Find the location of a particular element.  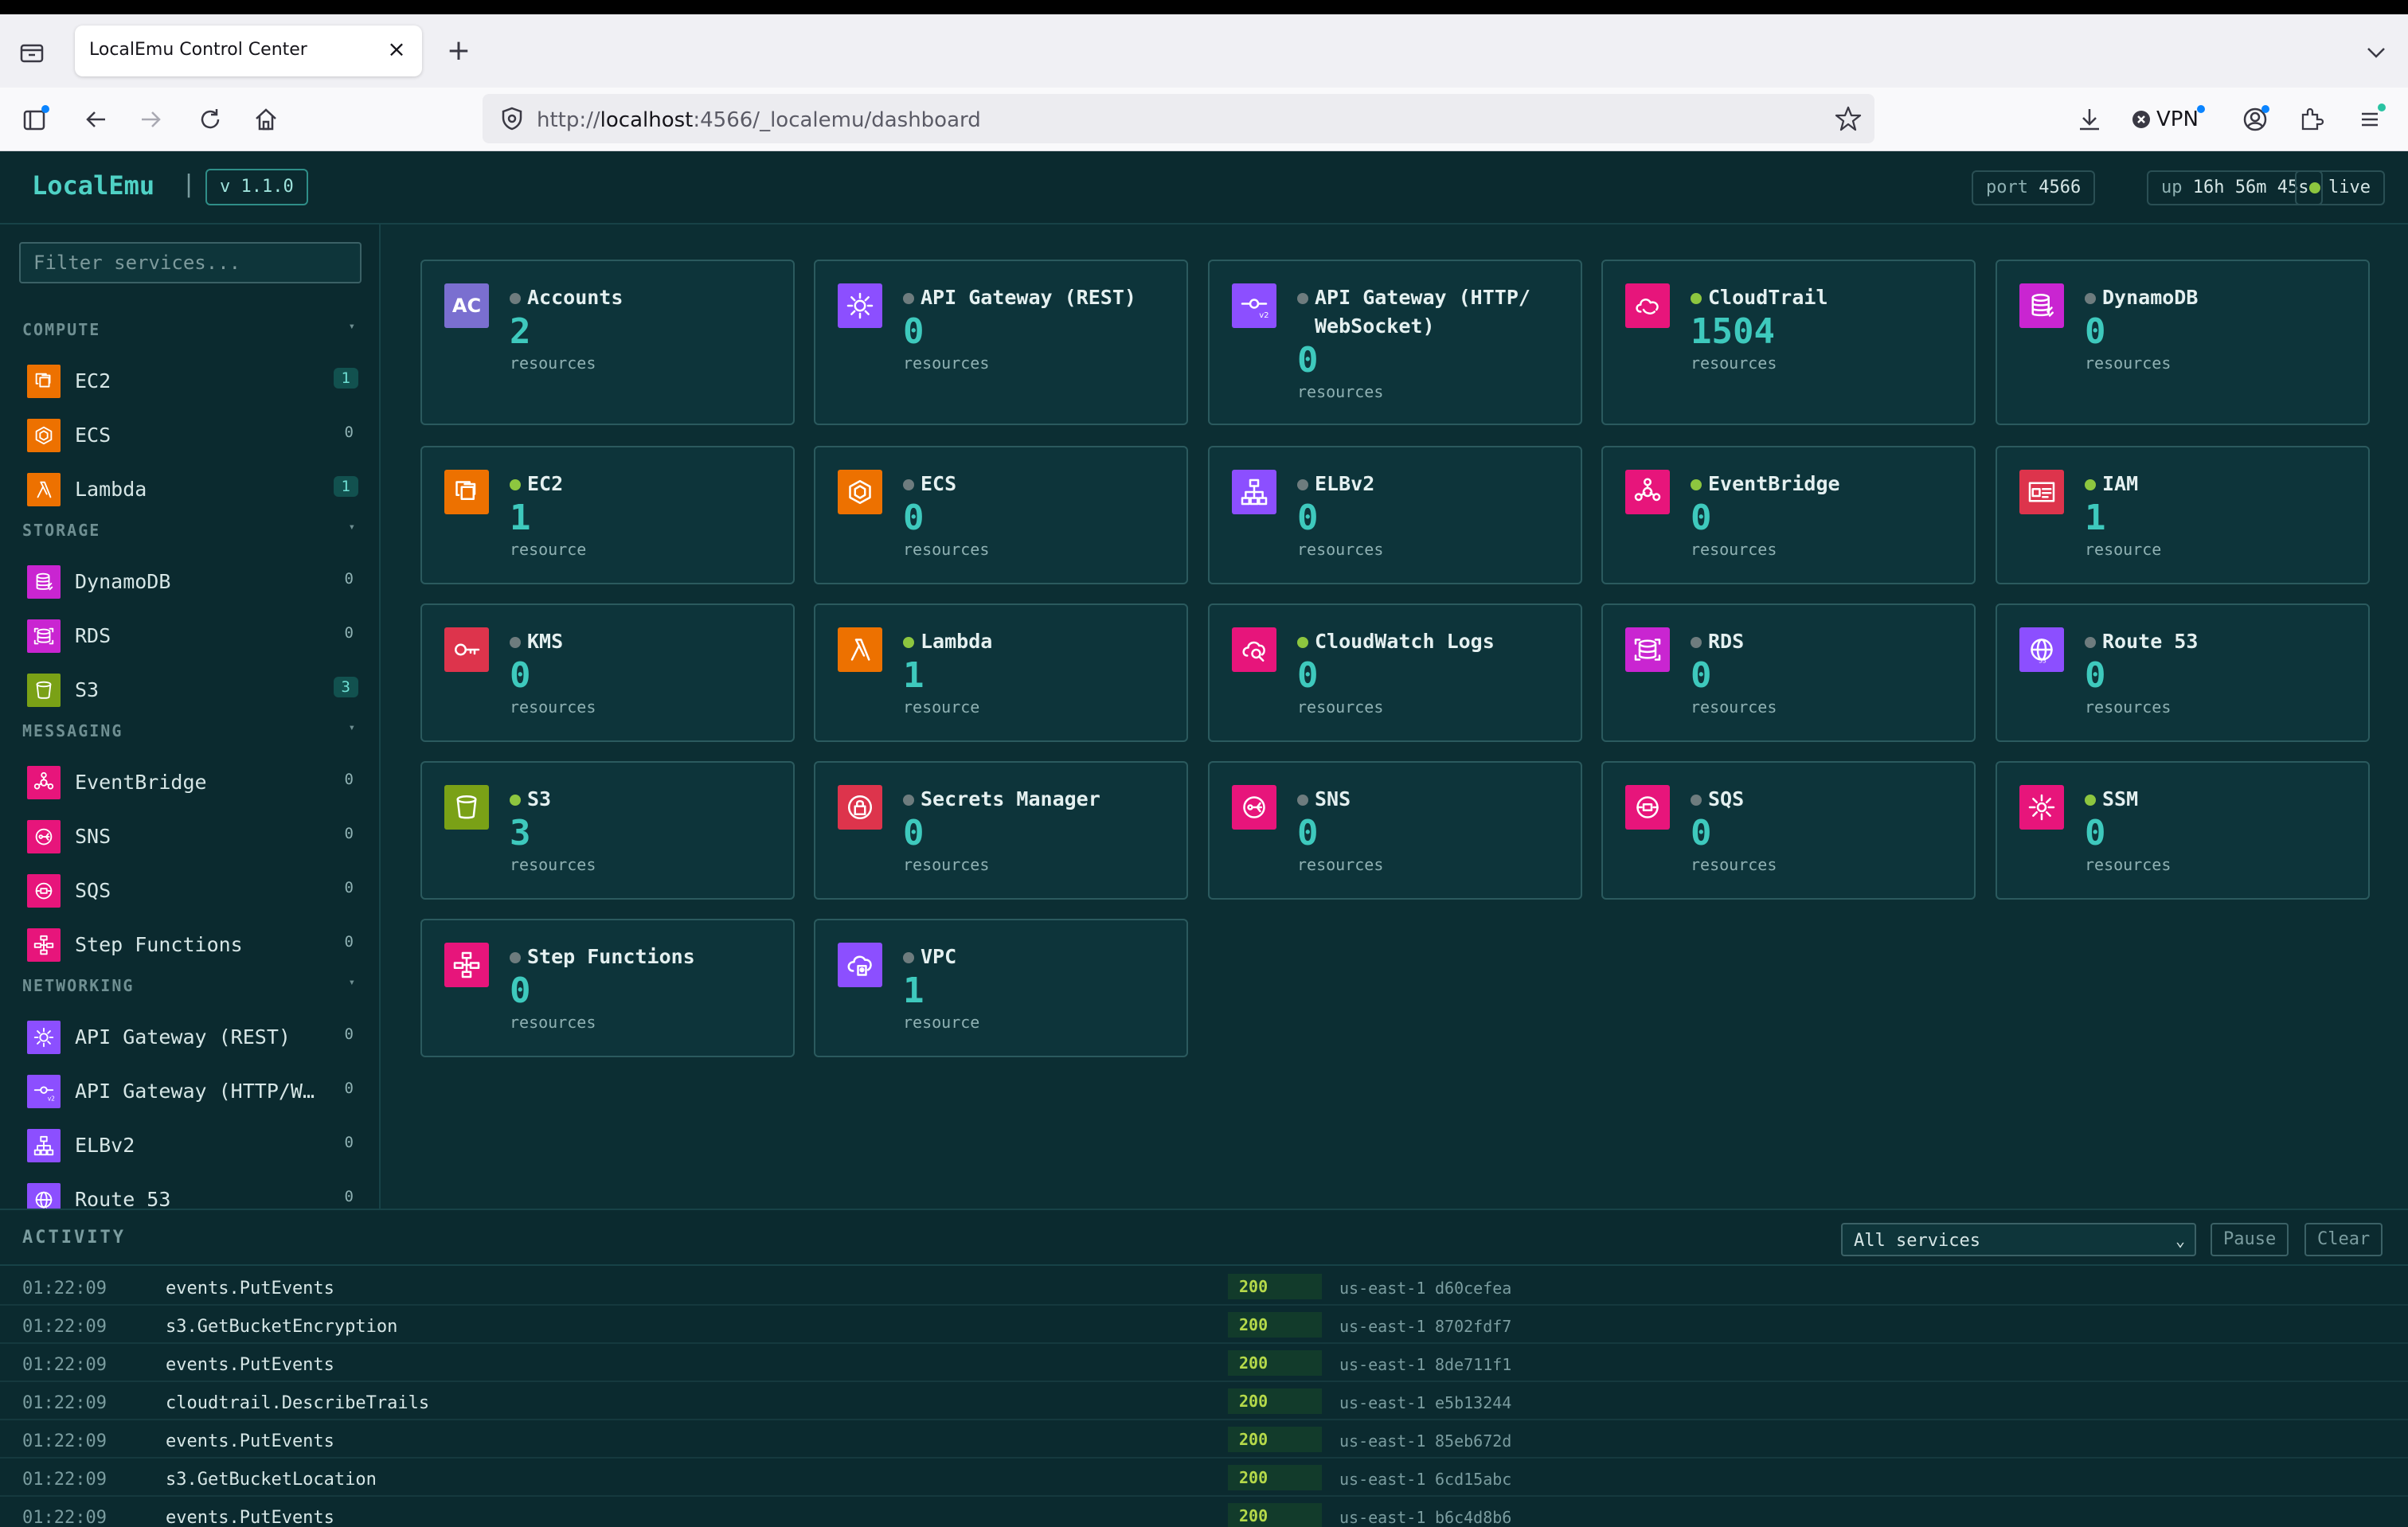

sidebar-item-lambda: Lambda 1 is located at coordinates (189, 489).